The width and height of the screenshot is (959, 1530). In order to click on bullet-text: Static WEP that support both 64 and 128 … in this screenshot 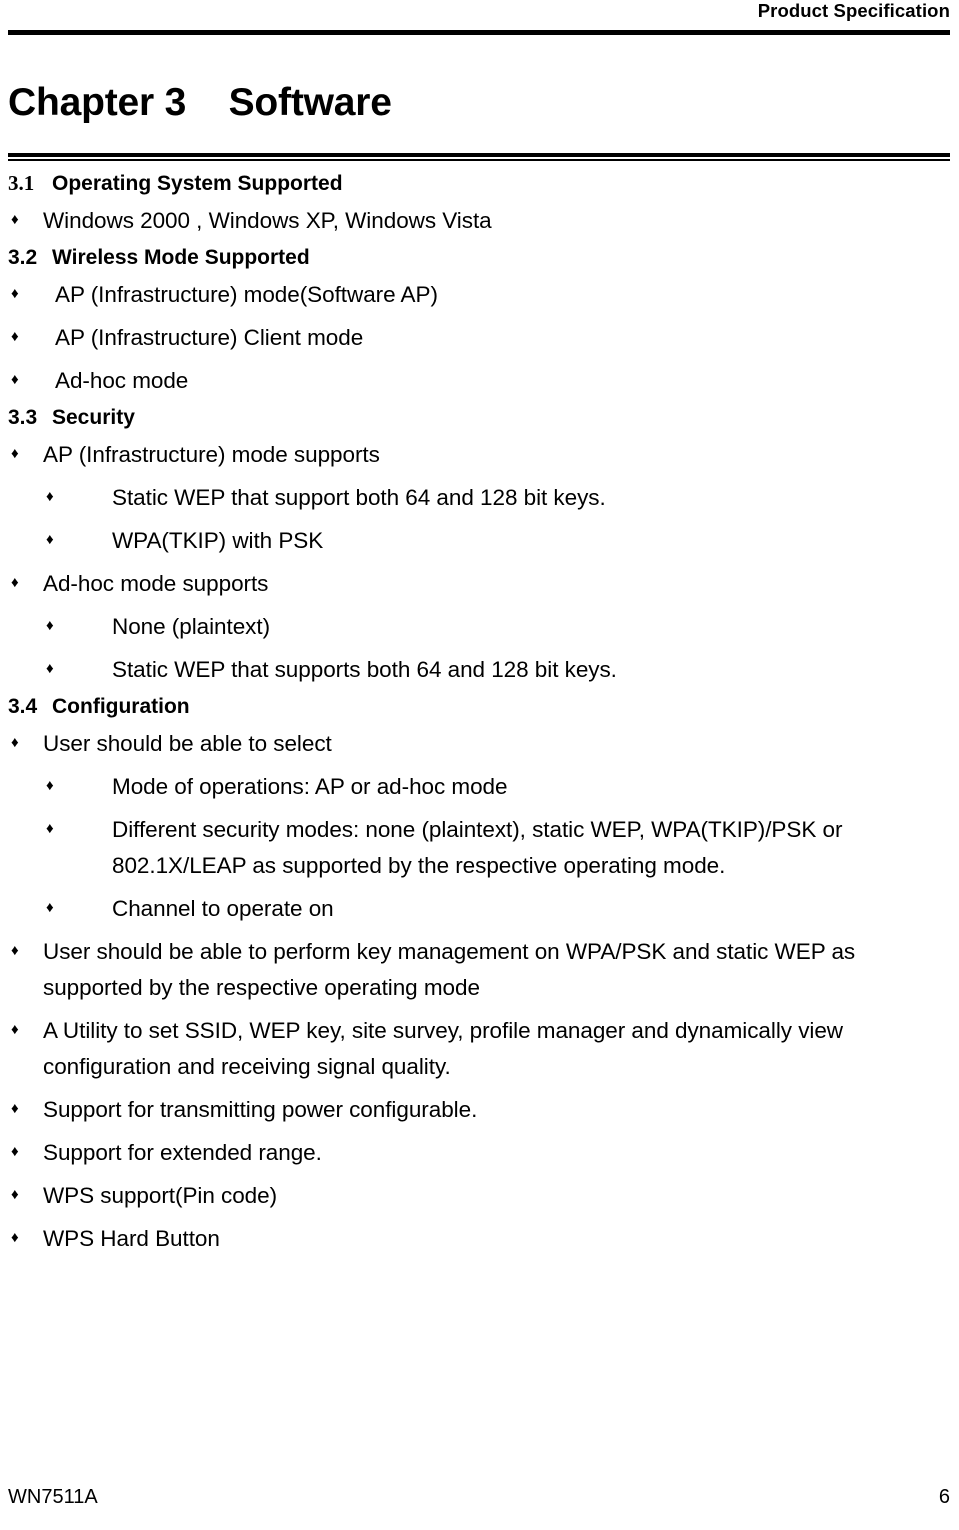, I will do `click(359, 497)`.